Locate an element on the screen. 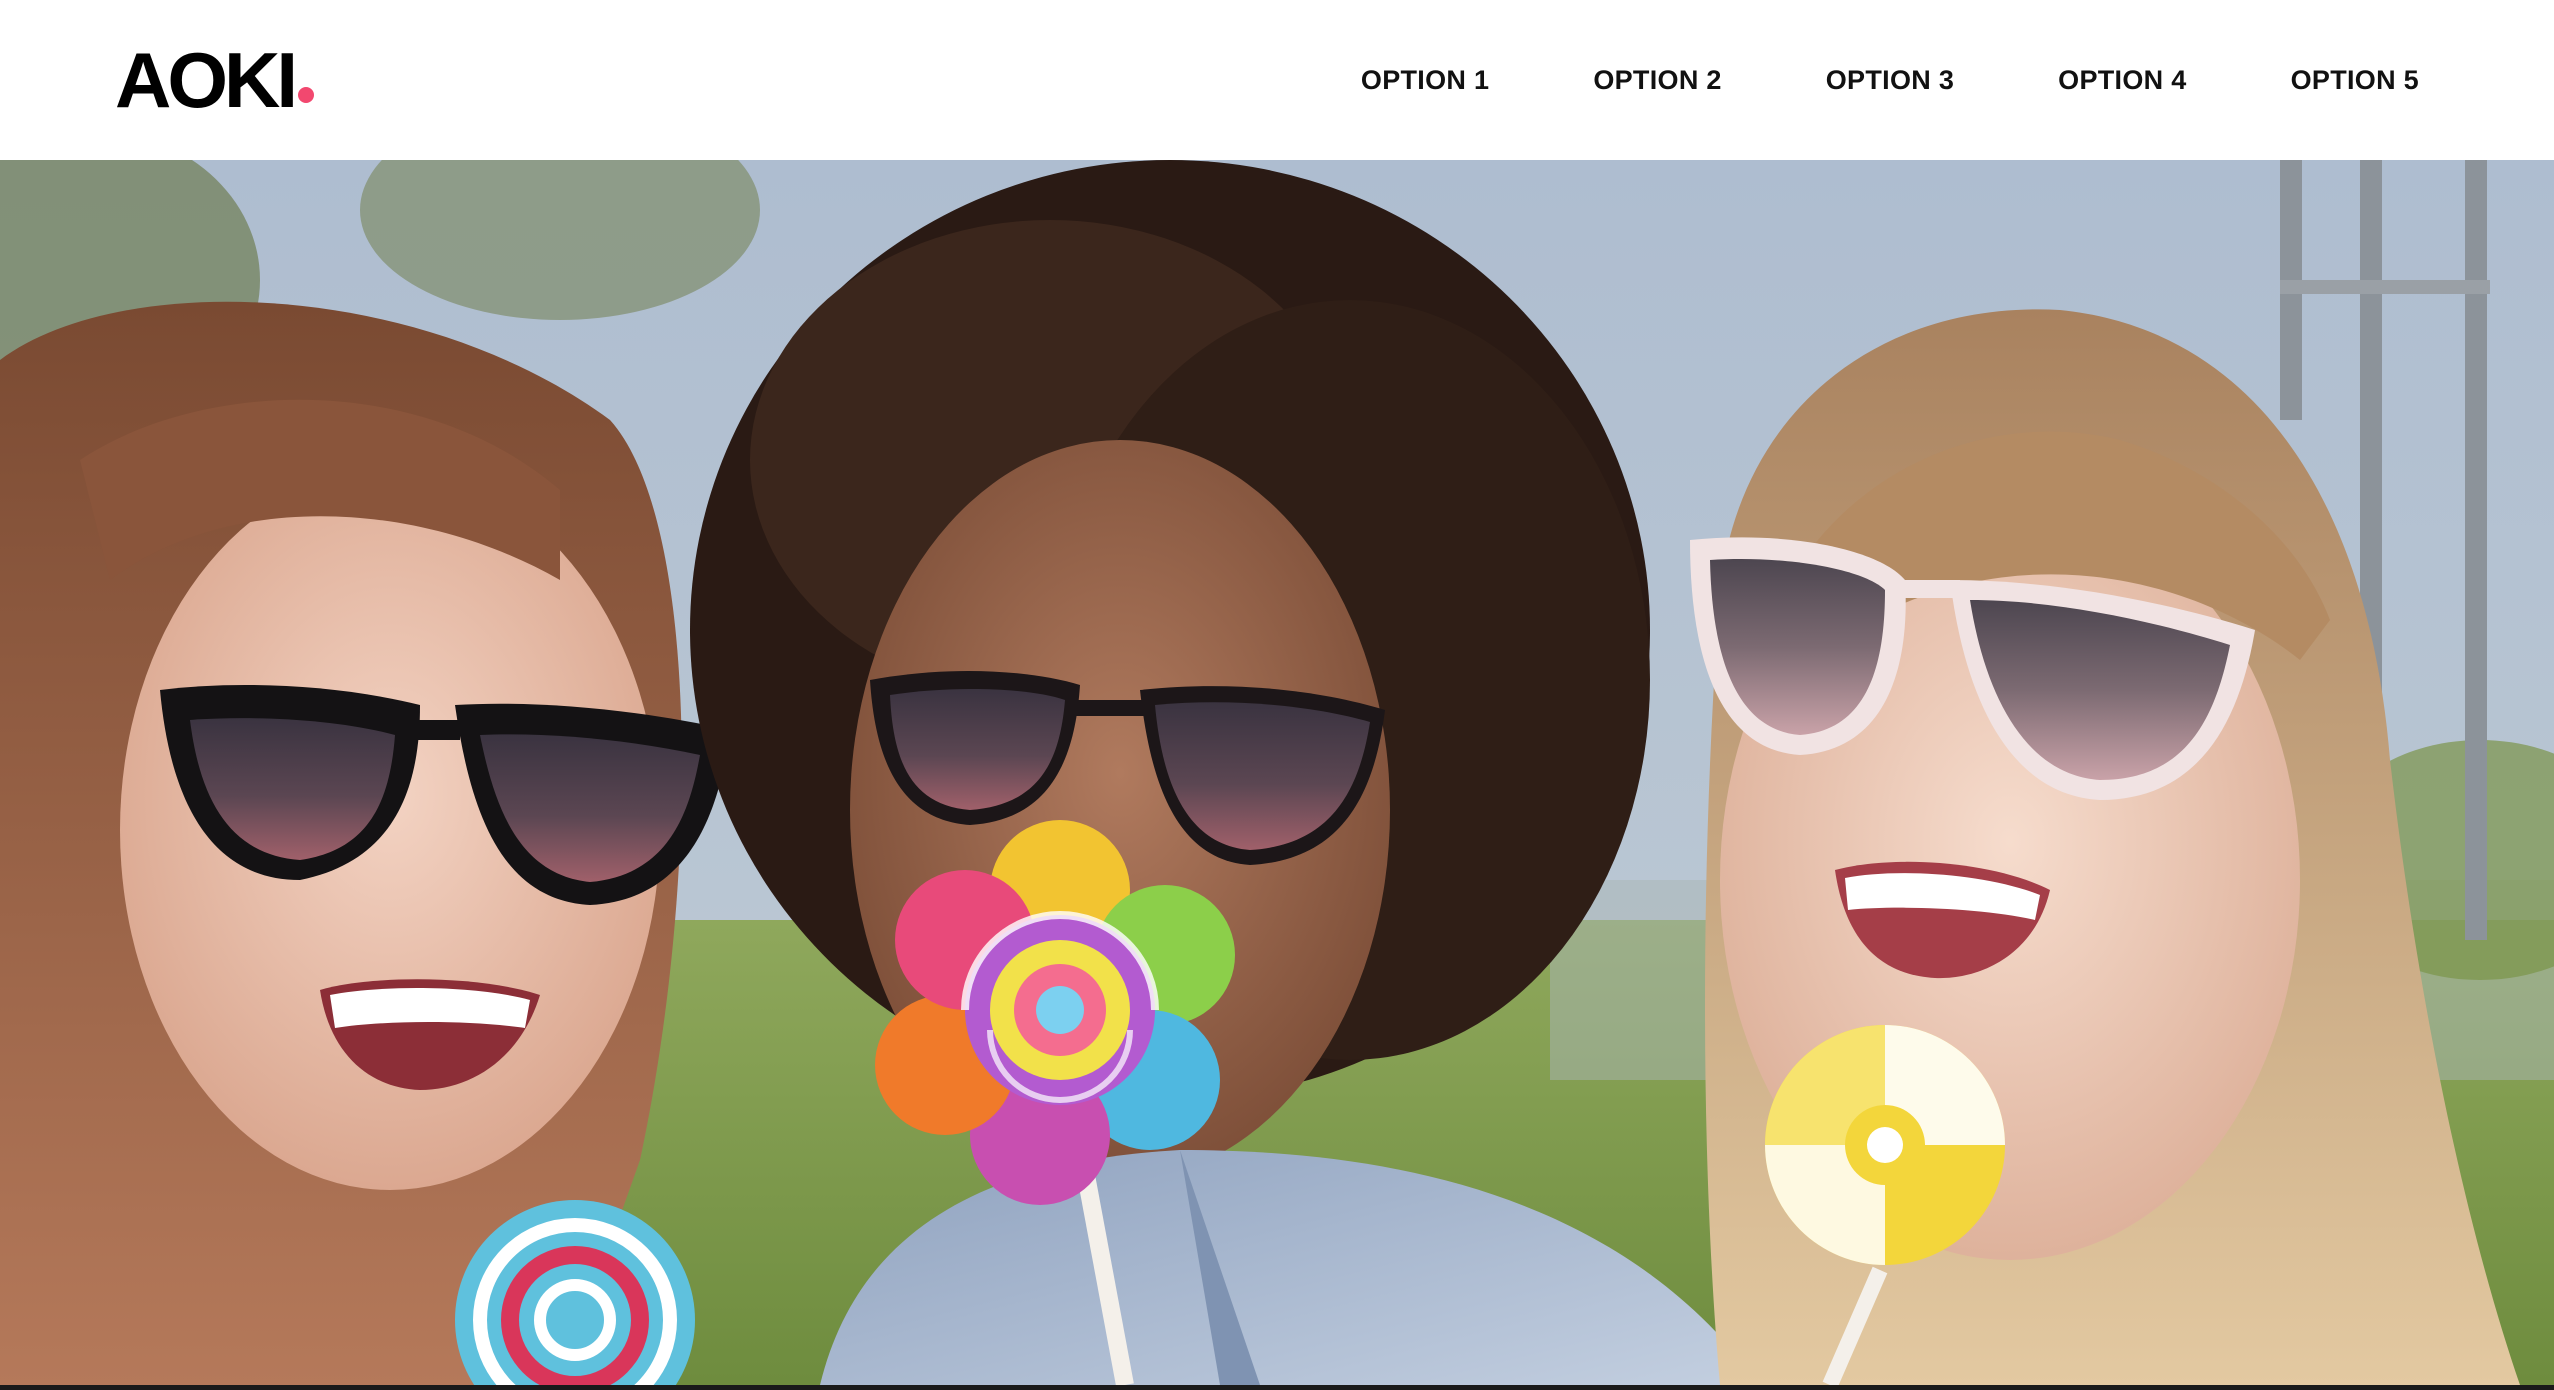 The image size is (2554, 1390). nav-option-2: OPTION 2 is located at coordinates (1657, 80).